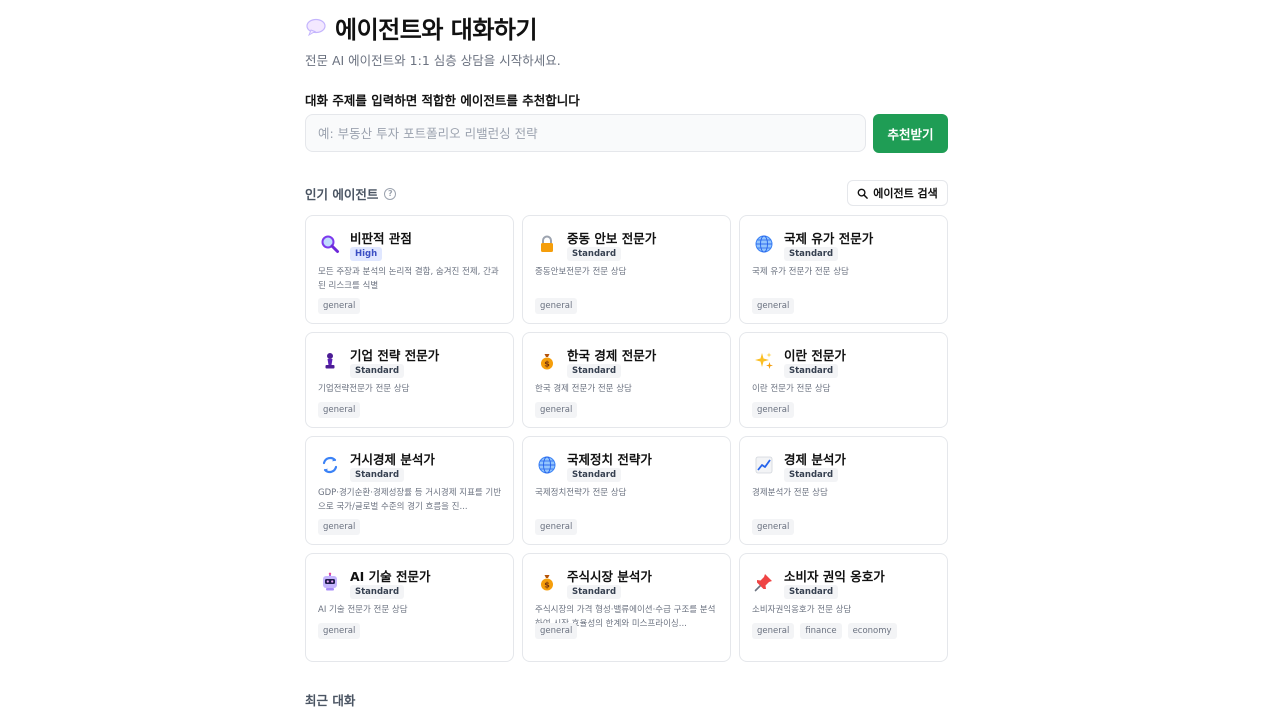 This screenshot has width=1280, height=720. I want to click on agent-name: 주식시장 분석가, so click(609, 576).